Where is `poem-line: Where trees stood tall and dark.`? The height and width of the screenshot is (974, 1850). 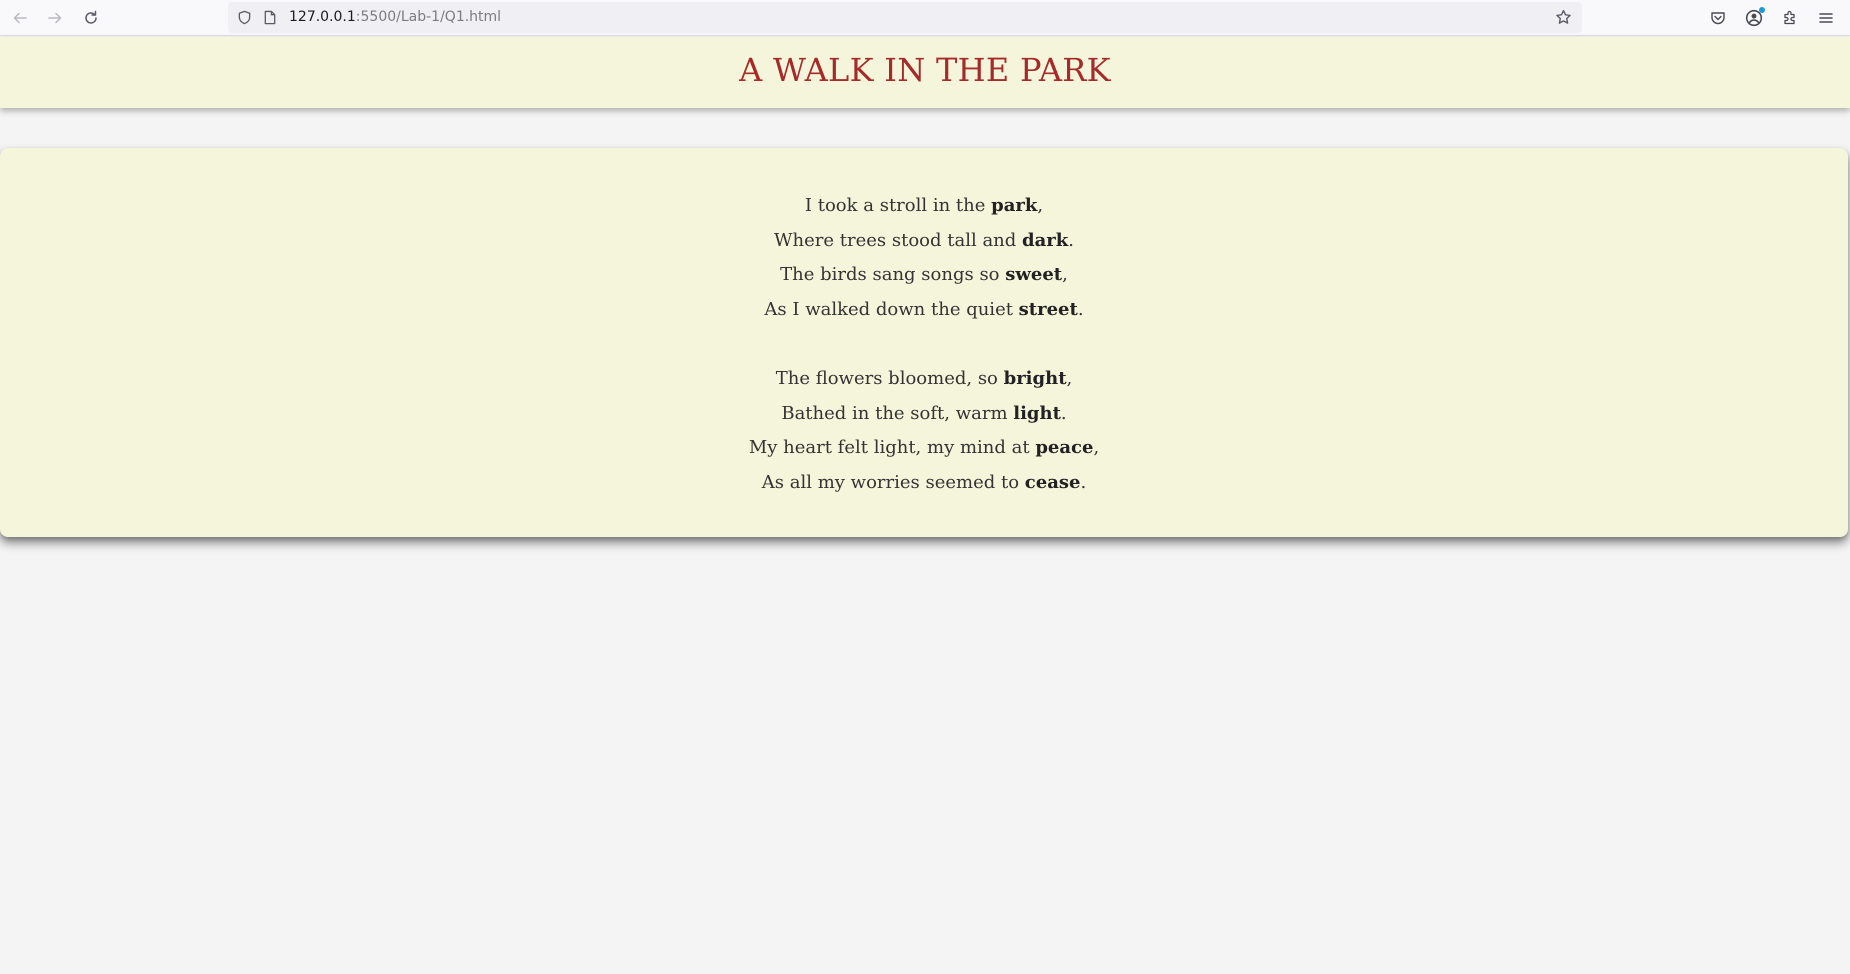
poem-line: Where trees stood tall and dark. is located at coordinates (924, 241).